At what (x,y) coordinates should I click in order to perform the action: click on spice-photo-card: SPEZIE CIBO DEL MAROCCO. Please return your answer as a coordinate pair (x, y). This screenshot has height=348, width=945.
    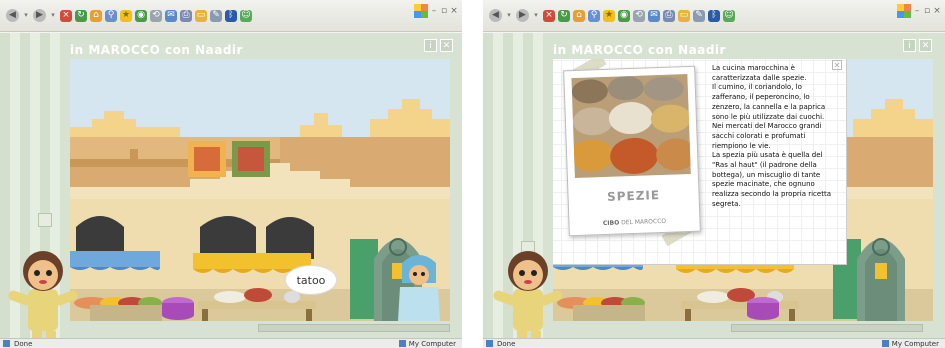
    Looking at the image, I should click on (632, 151).